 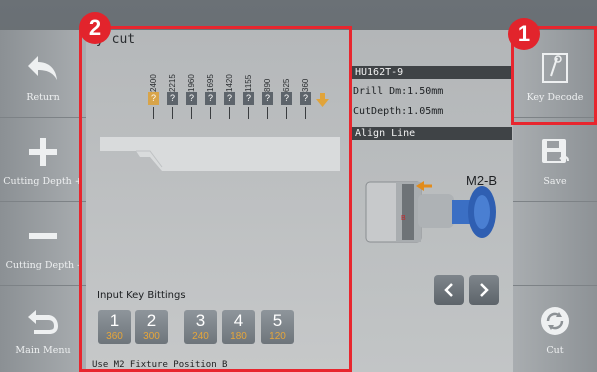 What do you see at coordinates (482, 180) in the screenshot?
I see `fixture-label: M2-B` at bounding box center [482, 180].